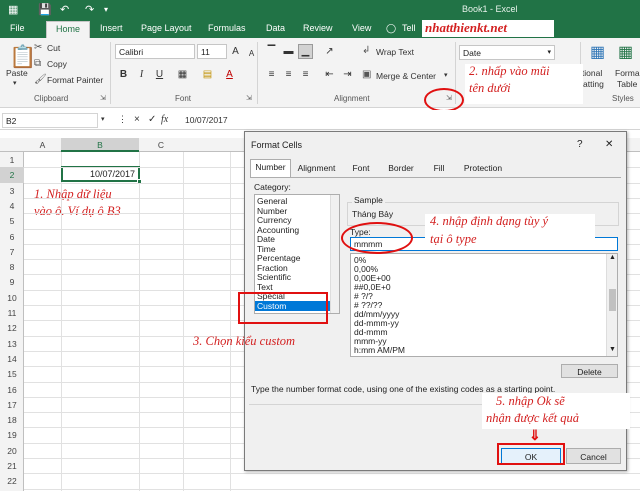 This screenshot has height=491, width=640. What do you see at coordinates (12, 390) in the screenshot?
I see `row-header-16: 16` at bounding box center [12, 390].